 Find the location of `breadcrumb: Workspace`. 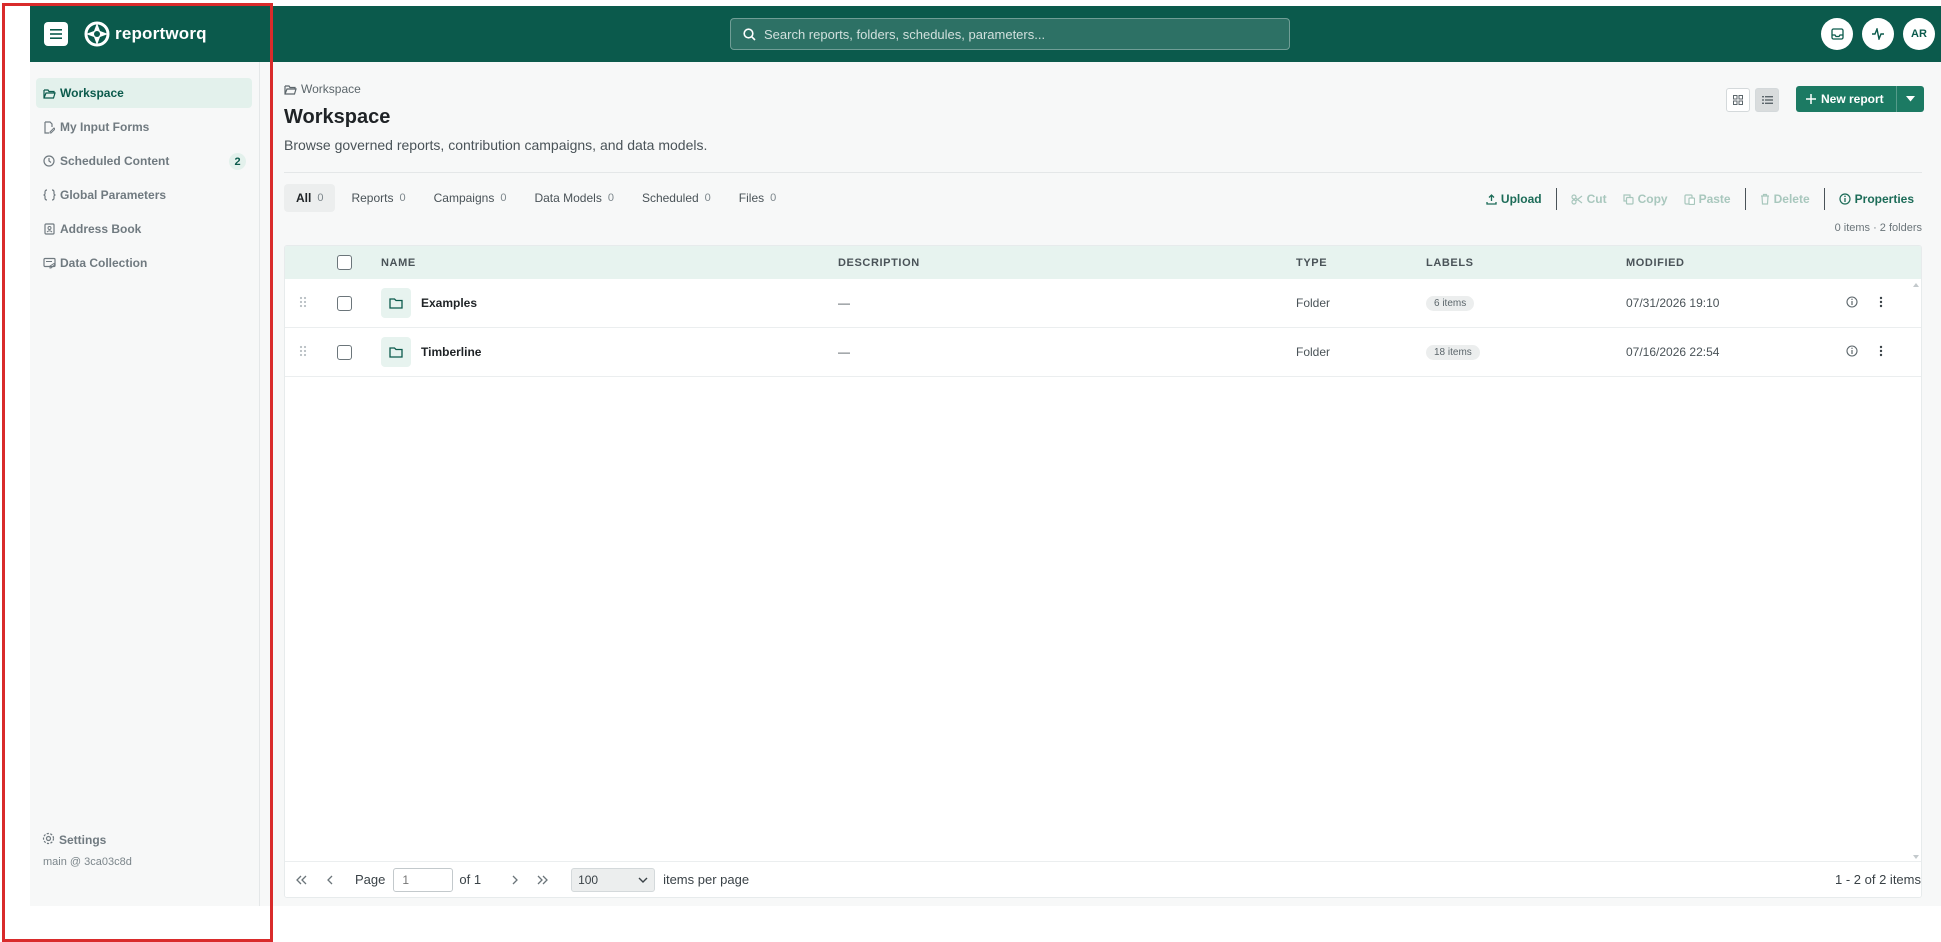

breadcrumb: Workspace is located at coordinates (322, 89).